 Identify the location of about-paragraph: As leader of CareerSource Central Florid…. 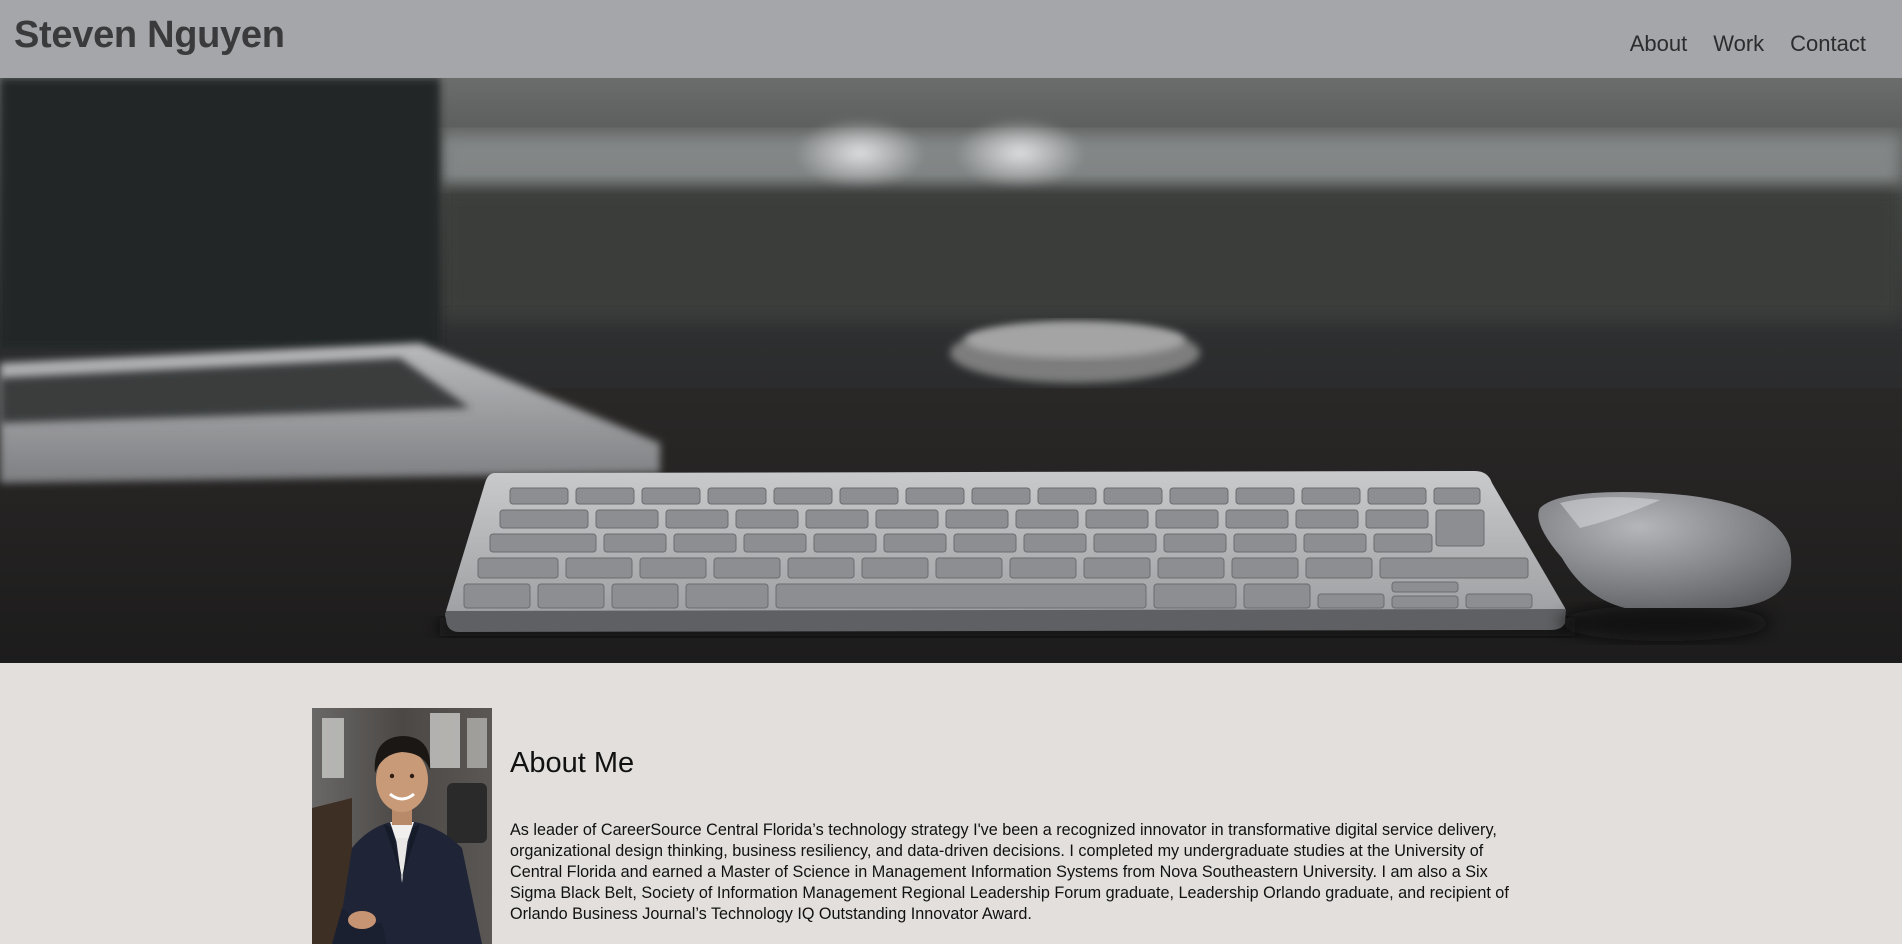
(1009, 872).